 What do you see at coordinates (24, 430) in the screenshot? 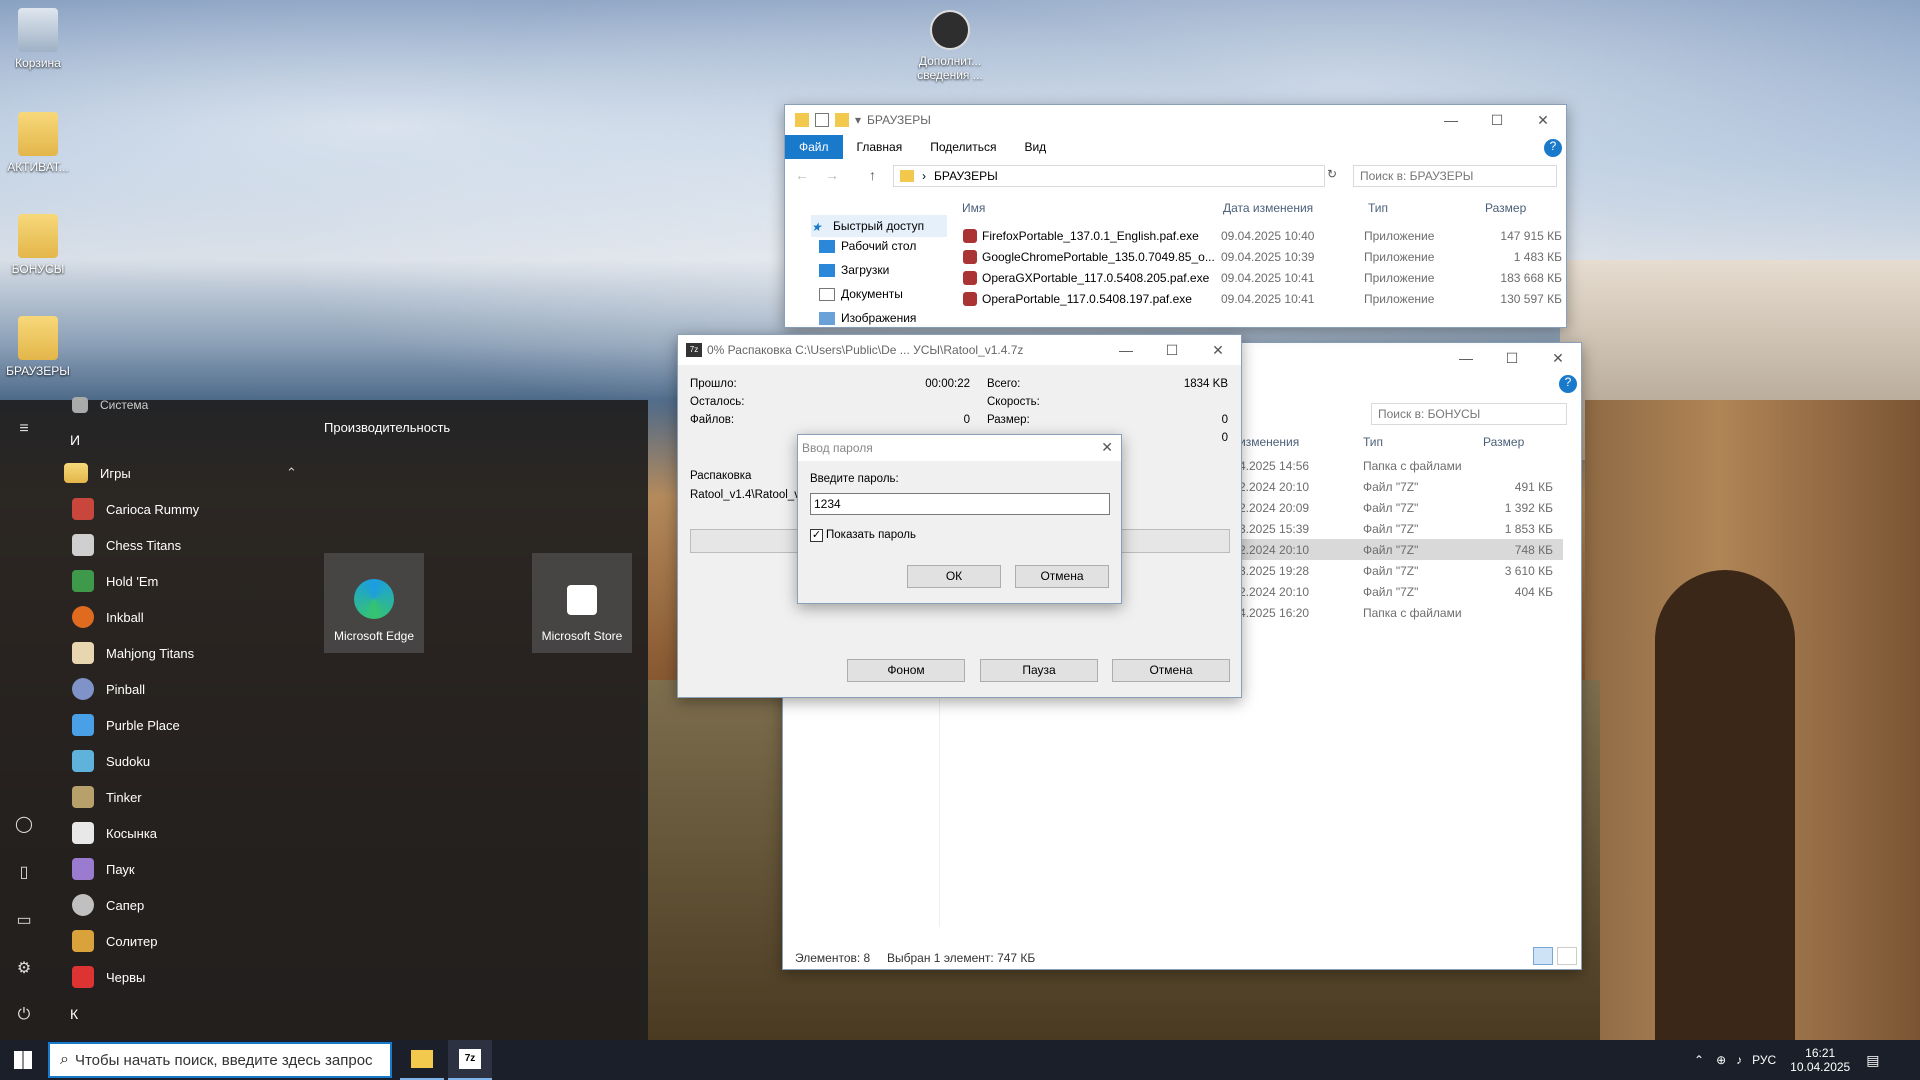
I see `hamburger-icon: ≡` at bounding box center [24, 430].